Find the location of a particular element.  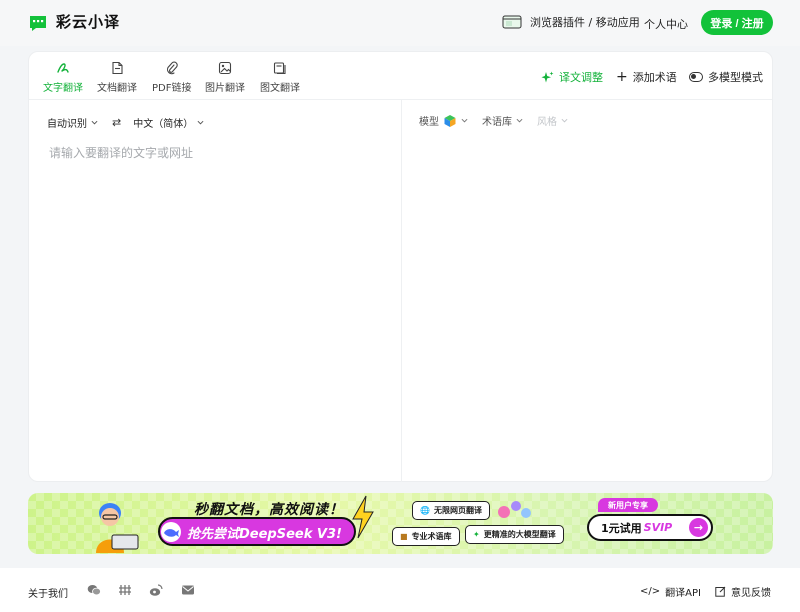

banner-tag-term: ■ 专业术语库 is located at coordinates (426, 536).